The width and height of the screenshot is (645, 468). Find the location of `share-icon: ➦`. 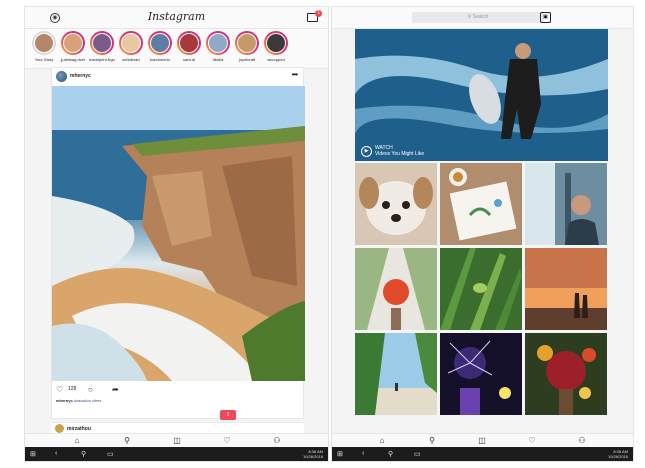

share-icon: ➦ is located at coordinates (115, 389).